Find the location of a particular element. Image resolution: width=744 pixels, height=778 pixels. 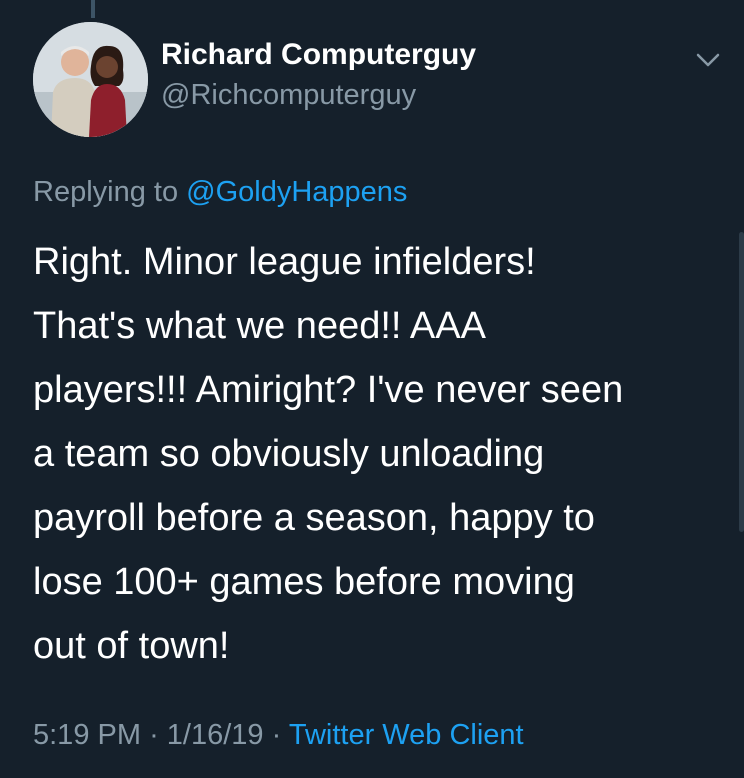

tweet-client-link: Twitter Web Client is located at coordinates (406, 735).